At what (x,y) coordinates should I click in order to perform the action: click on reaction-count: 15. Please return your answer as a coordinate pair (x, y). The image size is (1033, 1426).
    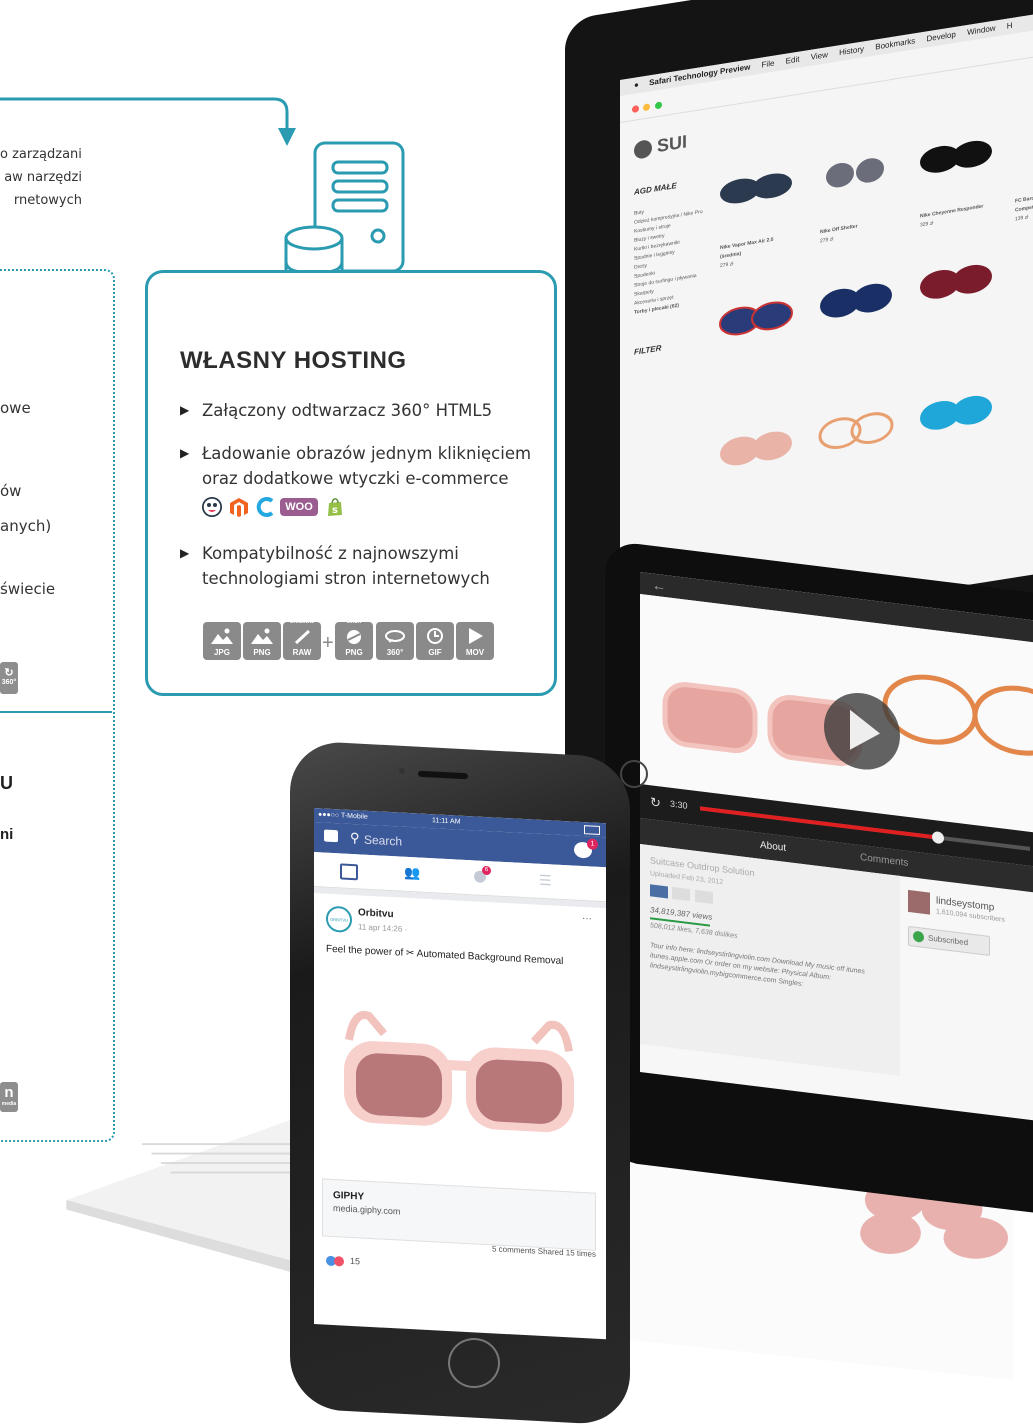
    Looking at the image, I should click on (355, 1261).